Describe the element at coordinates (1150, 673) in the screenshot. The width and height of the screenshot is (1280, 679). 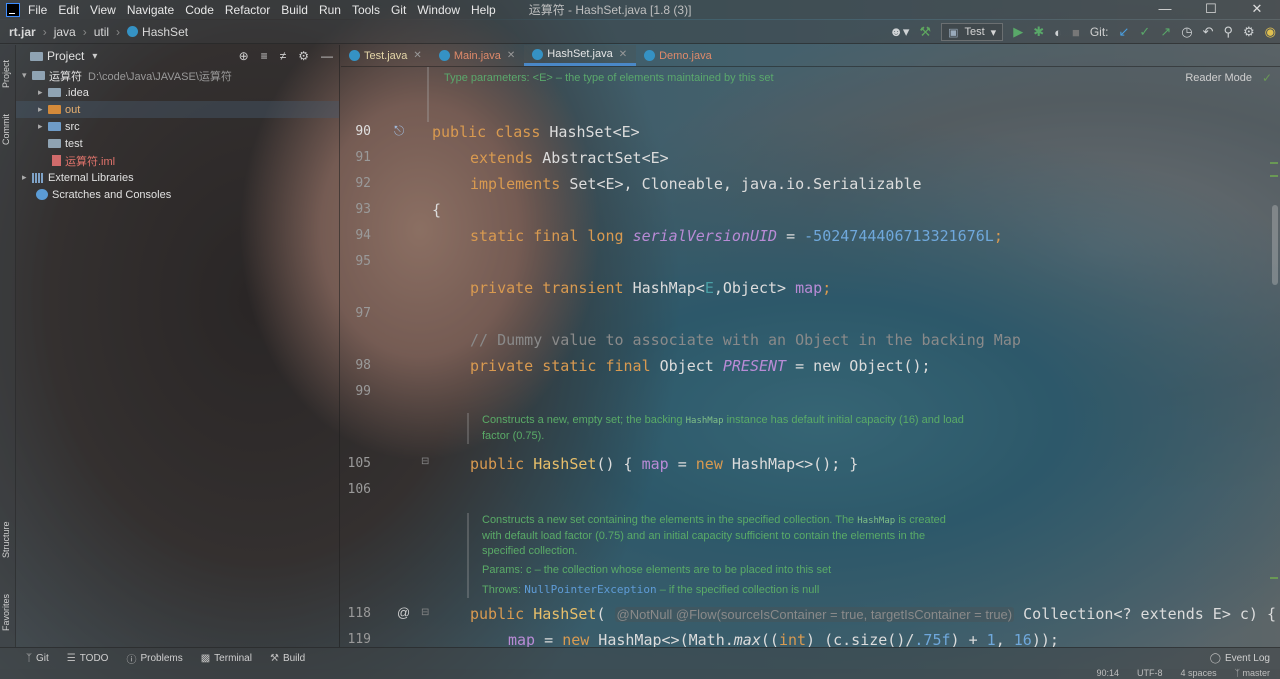
I see `file-encoding: UTF-8` at that location.